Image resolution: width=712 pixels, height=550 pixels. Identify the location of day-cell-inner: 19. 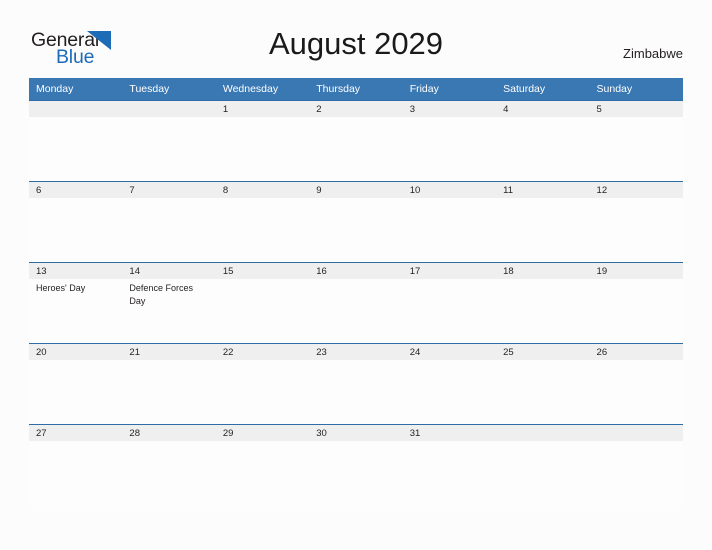
(636, 302).